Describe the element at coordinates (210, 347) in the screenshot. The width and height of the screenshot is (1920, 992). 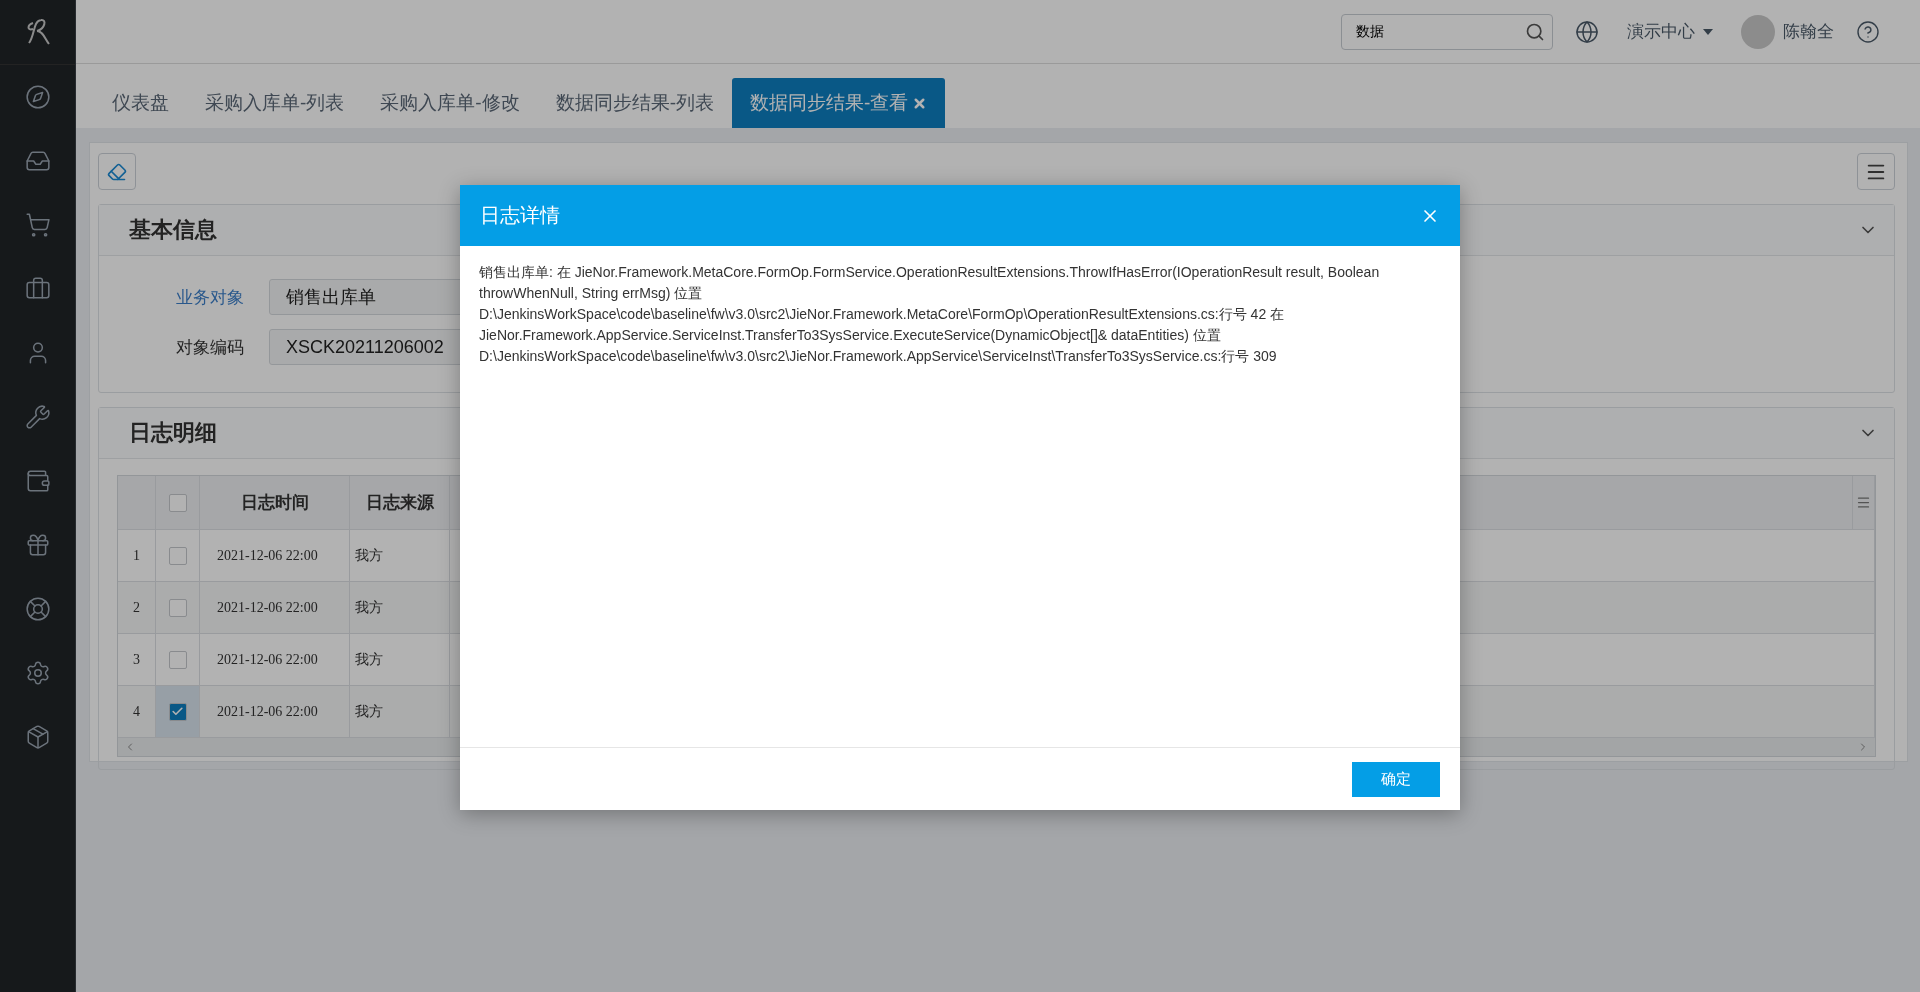
I see `field-label: 对象编码` at that location.